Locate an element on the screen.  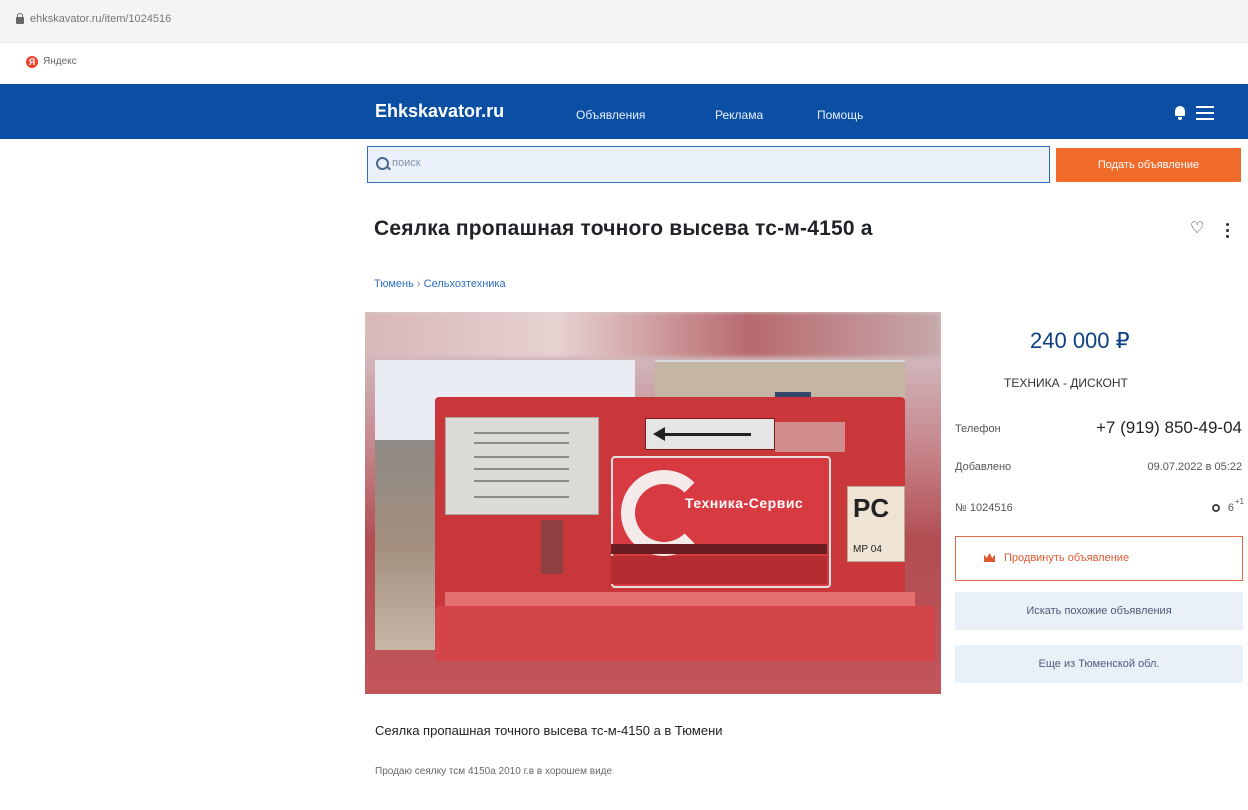
breadcrumb: Тюмень › Сельхозтехника is located at coordinates (440, 284).